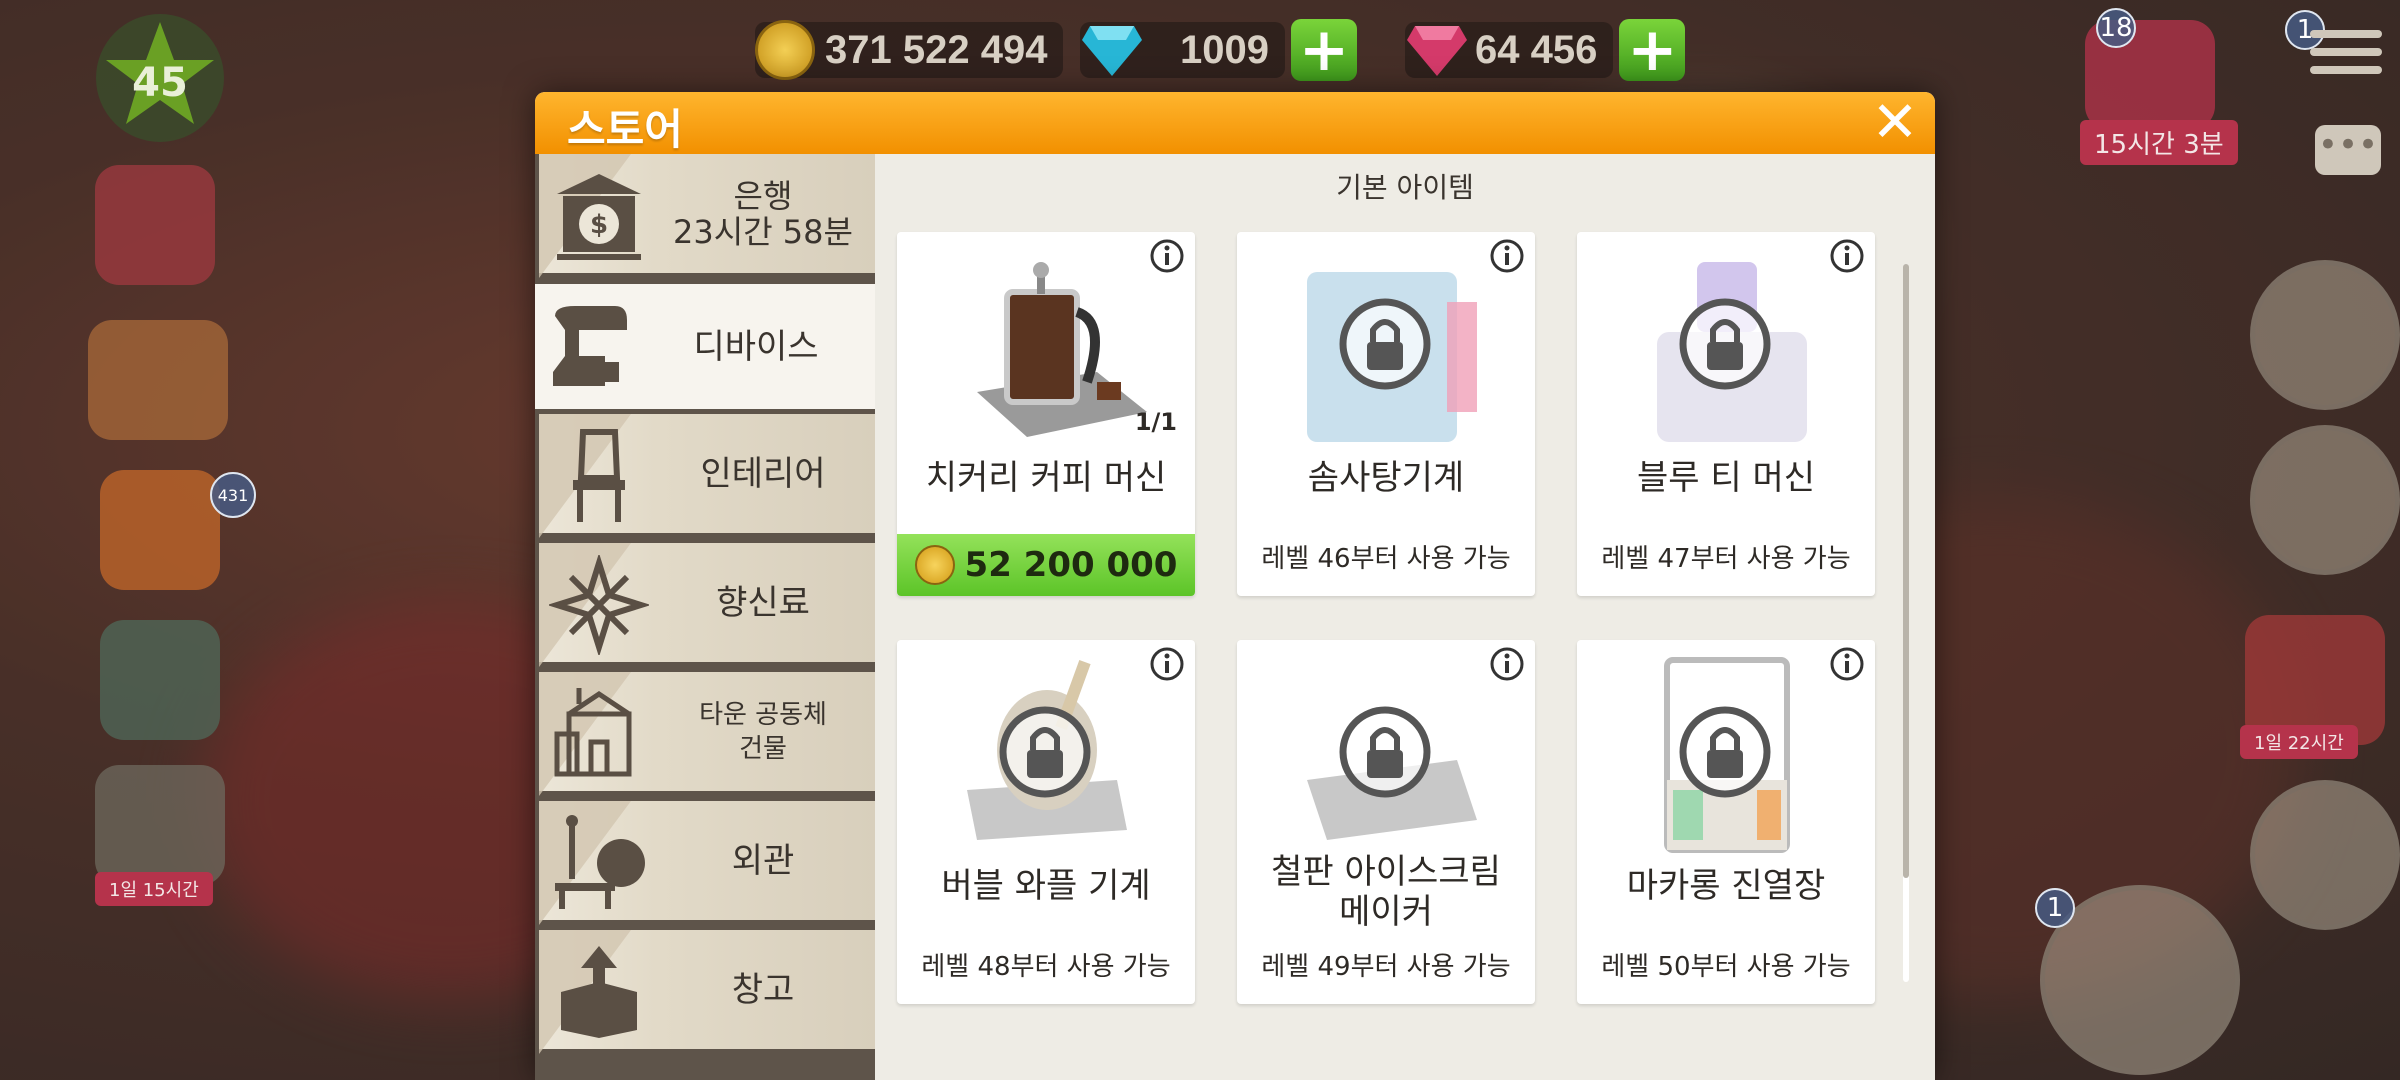 The height and width of the screenshot is (1080, 2400). What do you see at coordinates (2159, 142) in the screenshot?
I see `gift-basket-timer: 15시간 3분` at bounding box center [2159, 142].